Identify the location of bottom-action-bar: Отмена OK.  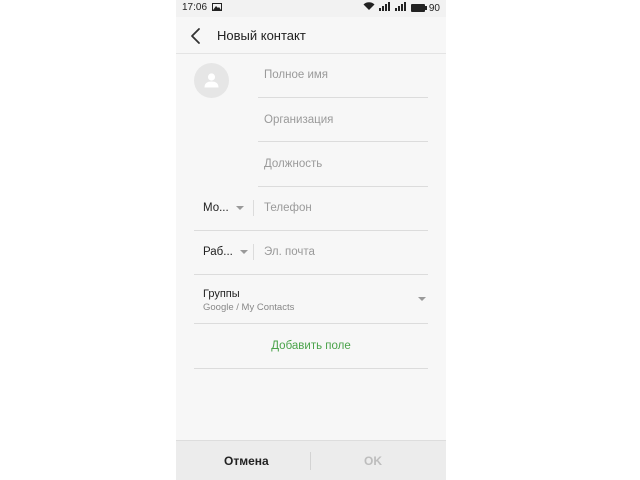
(311, 460).